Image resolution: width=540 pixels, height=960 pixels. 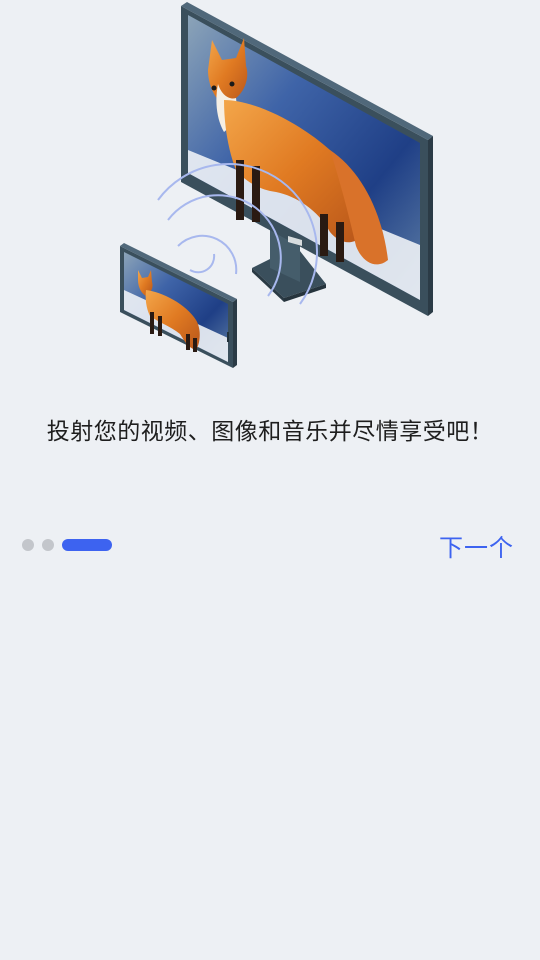 I want to click on onboarding-pager: 下一个, so click(x=270, y=545).